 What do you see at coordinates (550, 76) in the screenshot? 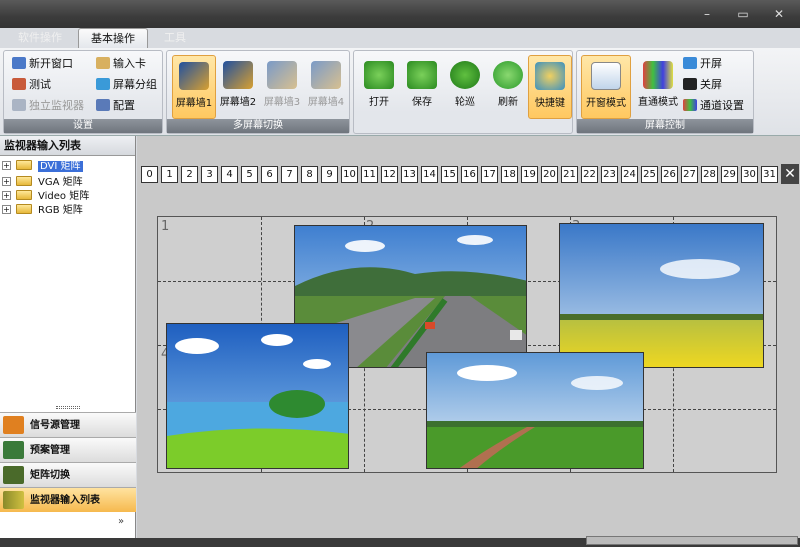
I see `shortcut-icon` at bounding box center [550, 76].